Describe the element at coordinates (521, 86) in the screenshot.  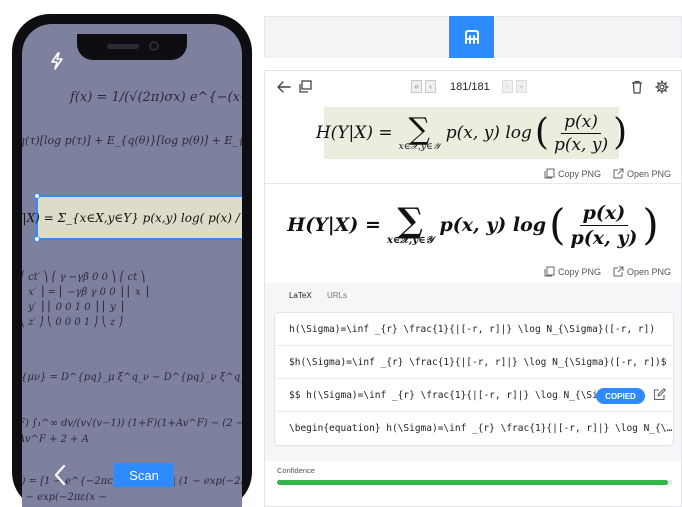
I see `last-page-button: »` at that location.